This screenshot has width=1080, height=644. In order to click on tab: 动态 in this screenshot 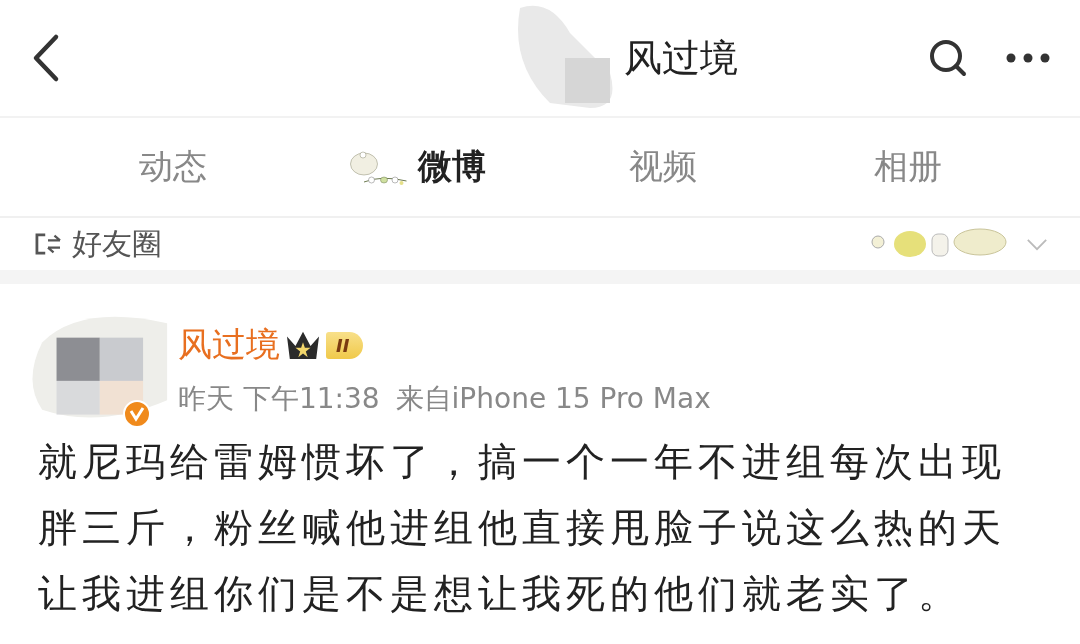, I will do `click(172, 167)`.